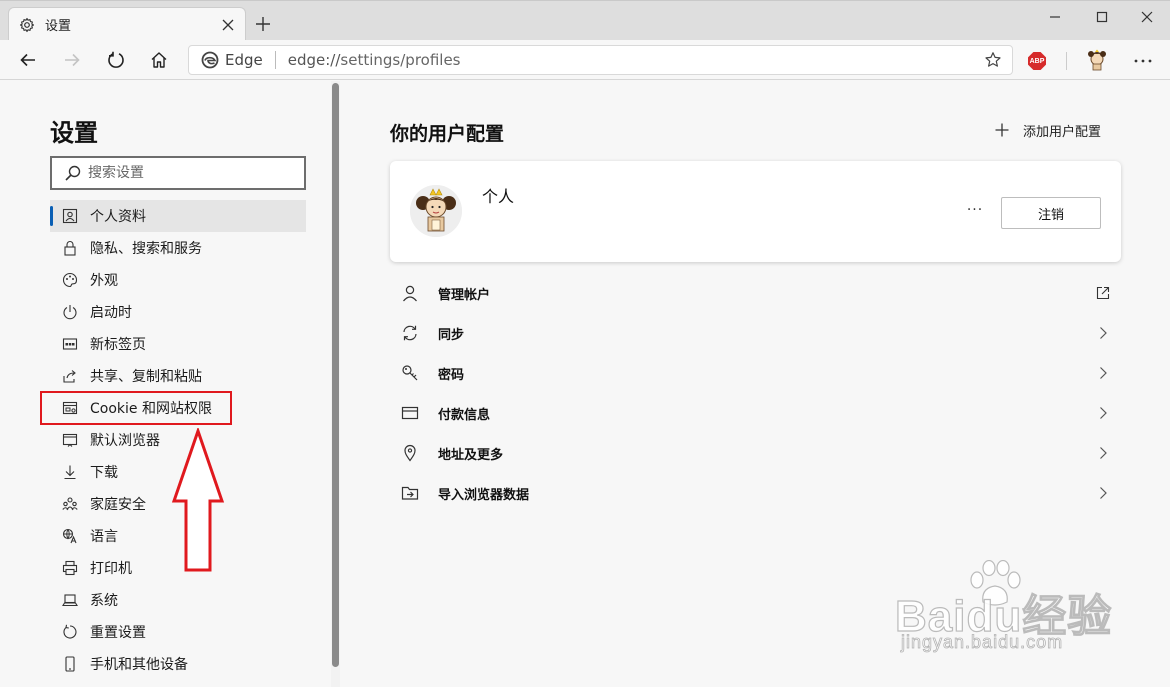 The height and width of the screenshot is (687, 1170). What do you see at coordinates (410, 493) in the screenshot?
I see `import-icon` at bounding box center [410, 493].